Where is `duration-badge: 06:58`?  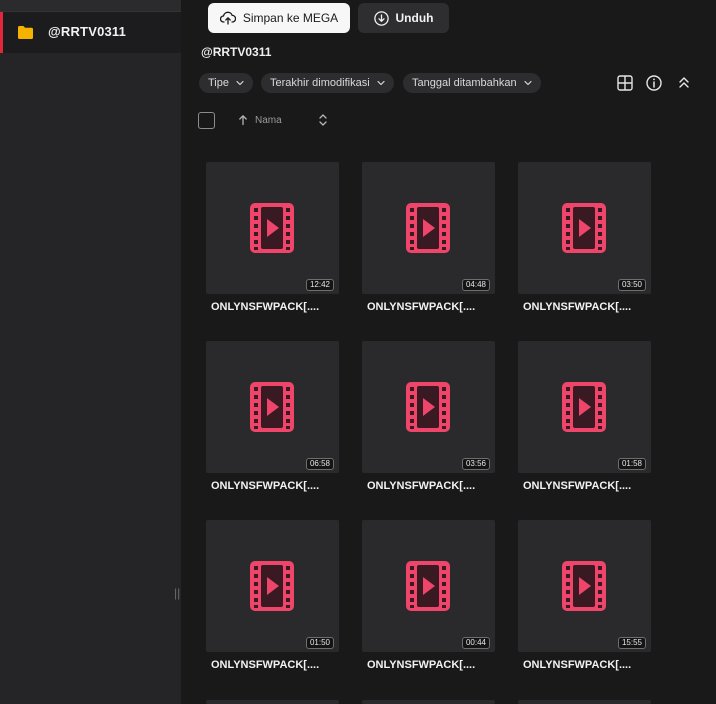 duration-badge: 06:58 is located at coordinates (319, 464).